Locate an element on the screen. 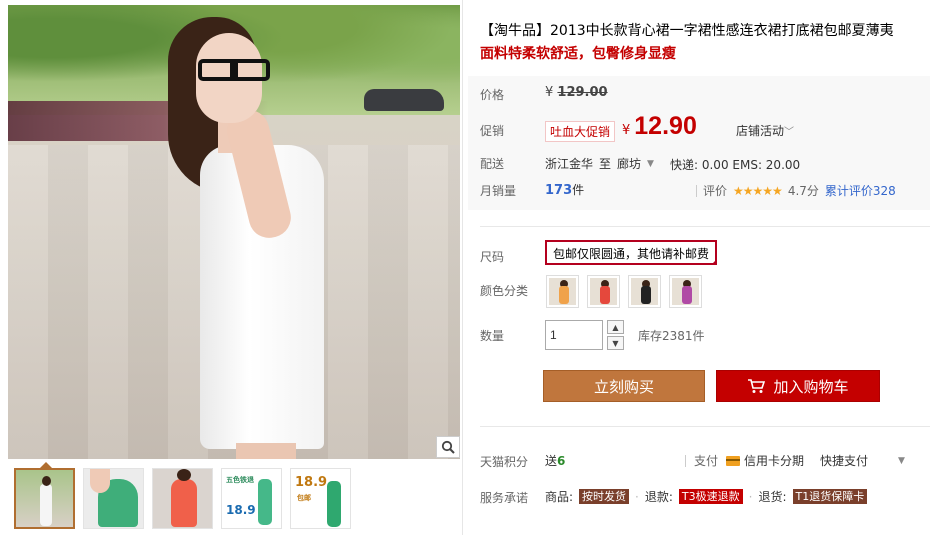  thumbnail-4: 五色铁退 18.9 is located at coordinates (251, 498).